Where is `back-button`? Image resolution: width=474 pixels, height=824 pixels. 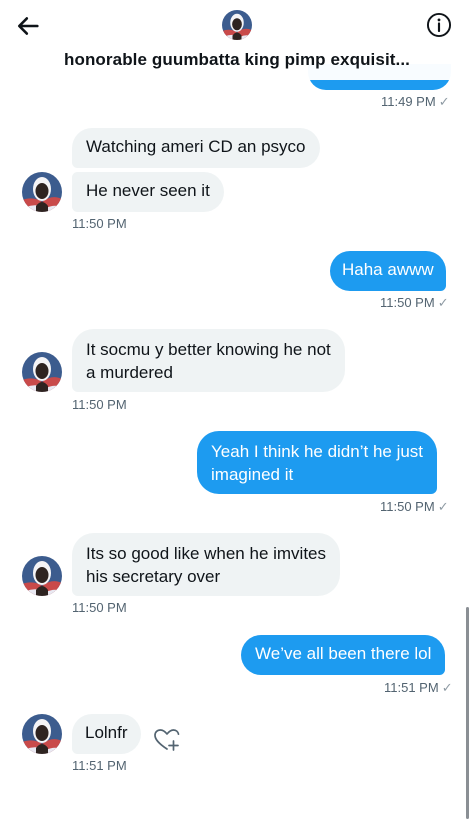 back-button is located at coordinates (28, 26).